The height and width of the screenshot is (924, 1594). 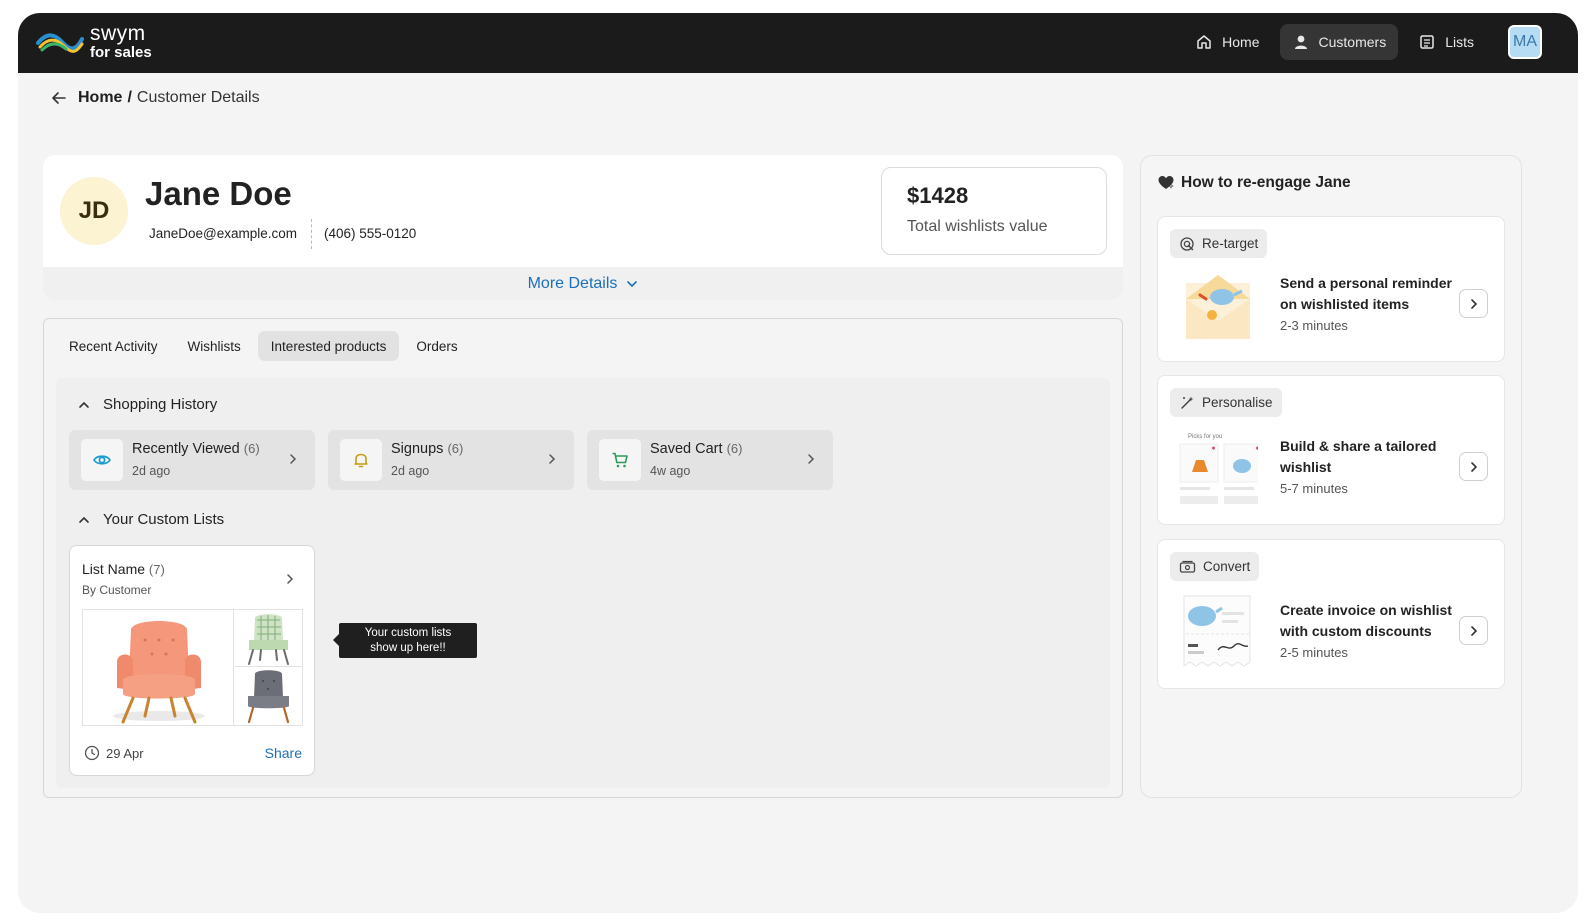 I want to click on tab-wishlists: Wishlists, so click(x=214, y=346).